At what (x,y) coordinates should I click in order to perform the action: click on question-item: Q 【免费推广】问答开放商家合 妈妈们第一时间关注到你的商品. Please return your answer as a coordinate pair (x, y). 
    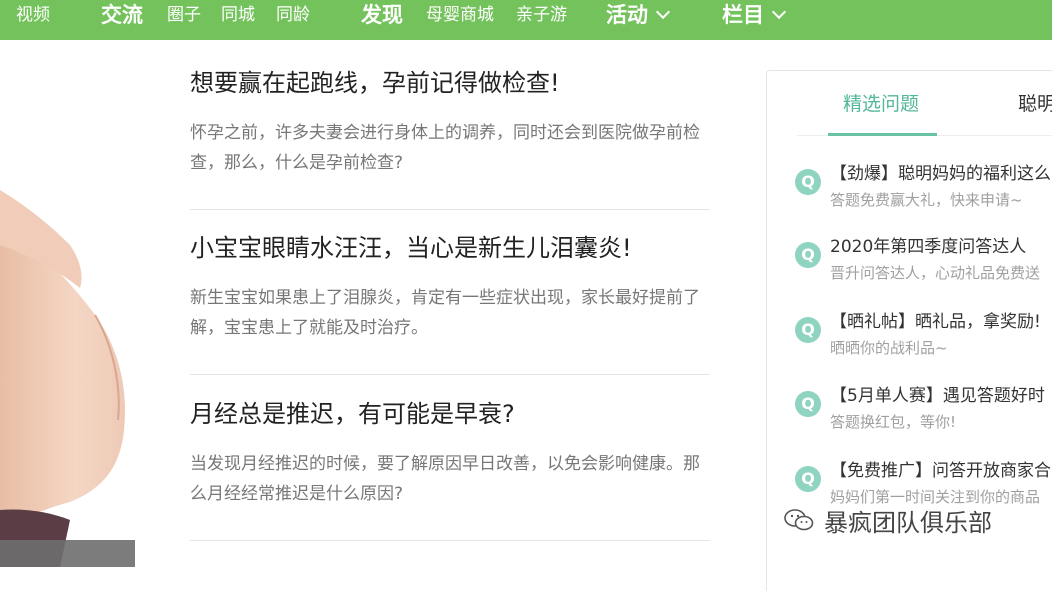
    Looking at the image, I should click on (923, 483).